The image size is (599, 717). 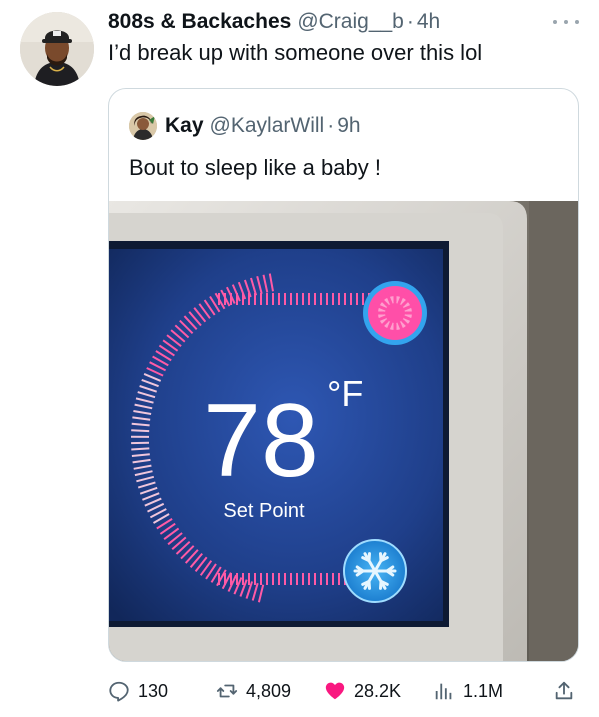 I want to click on quoted-author-name: Kay, so click(x=184, y=126).